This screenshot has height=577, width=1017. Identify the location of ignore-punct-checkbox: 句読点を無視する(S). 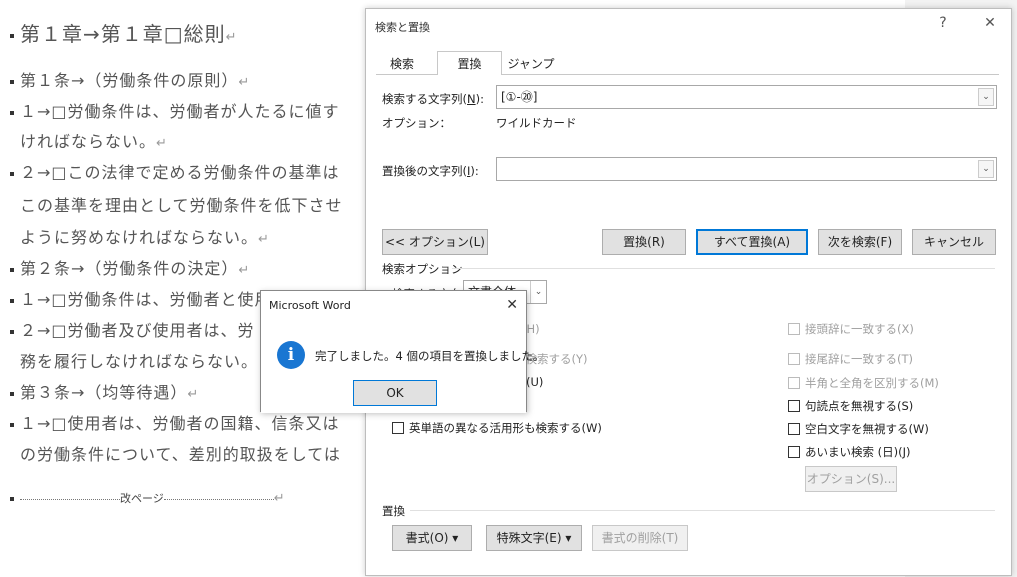
(850, 406).